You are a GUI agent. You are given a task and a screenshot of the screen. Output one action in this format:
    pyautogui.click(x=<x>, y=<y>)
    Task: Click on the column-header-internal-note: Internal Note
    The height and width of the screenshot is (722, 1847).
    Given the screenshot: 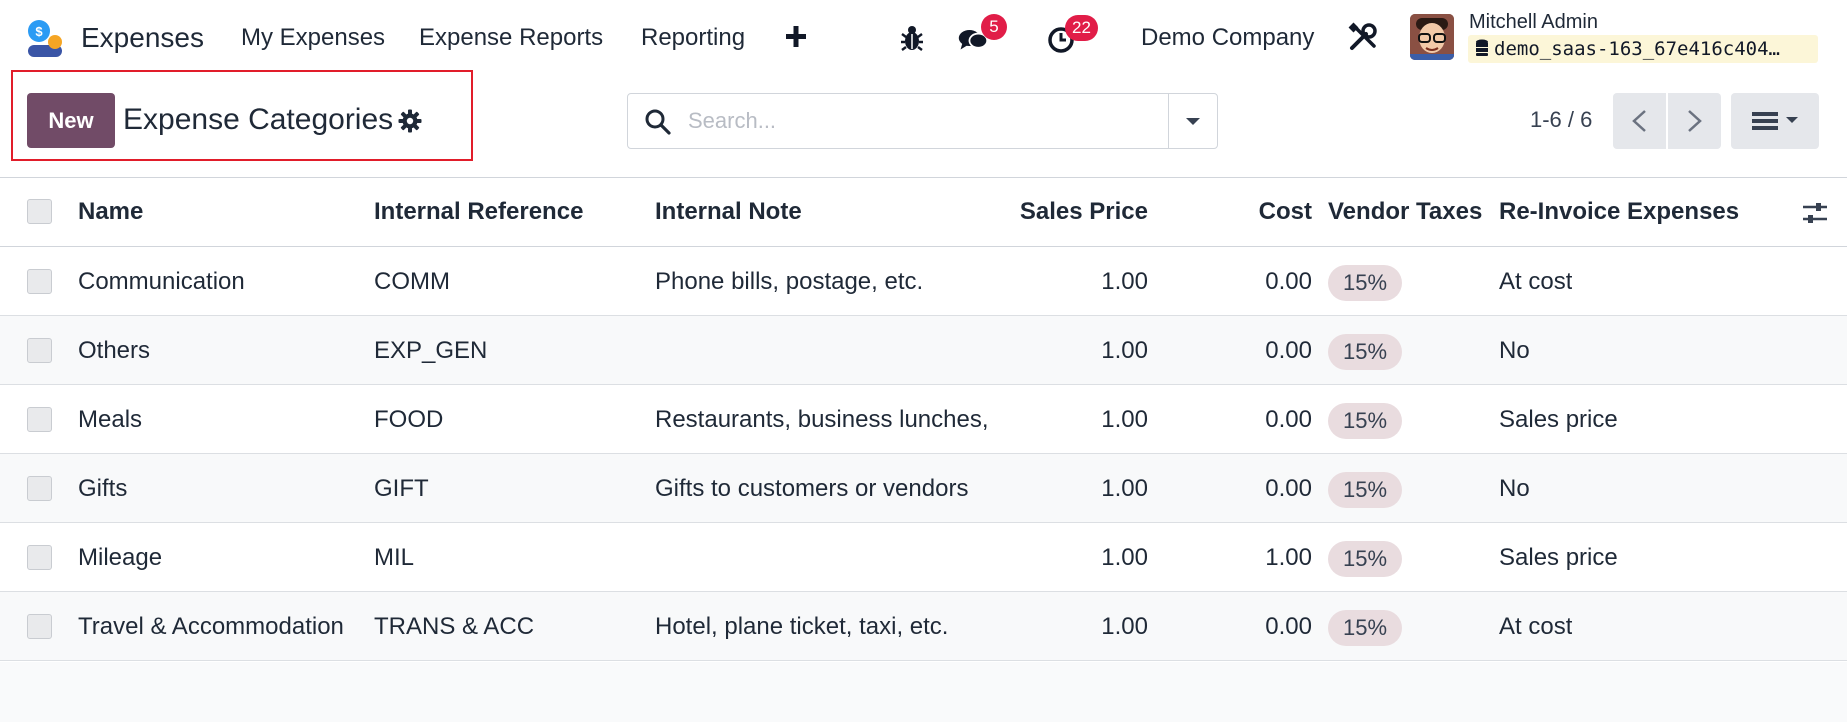 What is the action you would take?
    pyautogui.click(x=728, y=212)
    